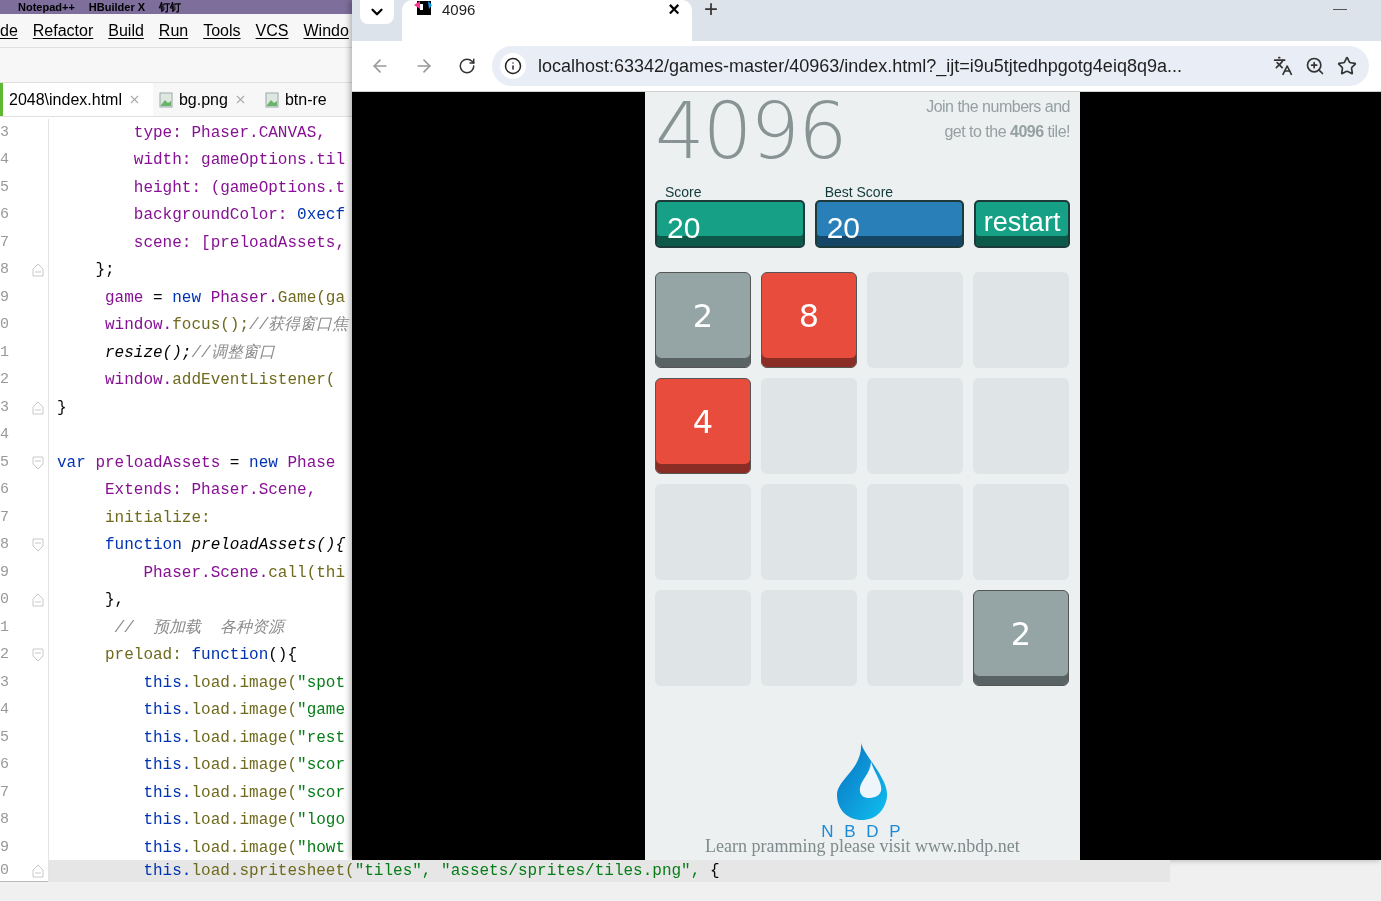  I want to click on code-line: window.focus();//获得窗口焦, so click(226, 325).